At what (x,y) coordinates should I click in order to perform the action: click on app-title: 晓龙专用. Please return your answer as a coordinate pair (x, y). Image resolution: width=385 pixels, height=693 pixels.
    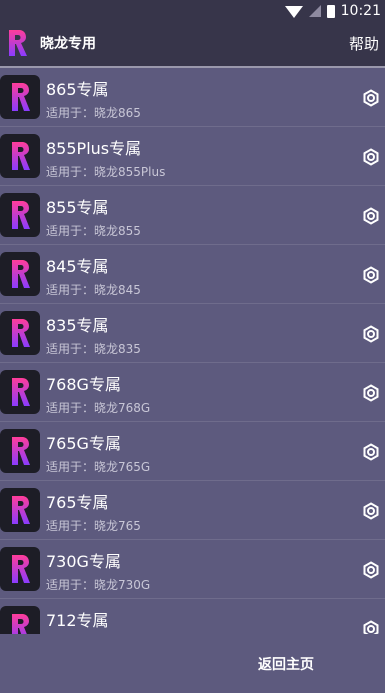
    Looking at the image, I should click on (68, 44).